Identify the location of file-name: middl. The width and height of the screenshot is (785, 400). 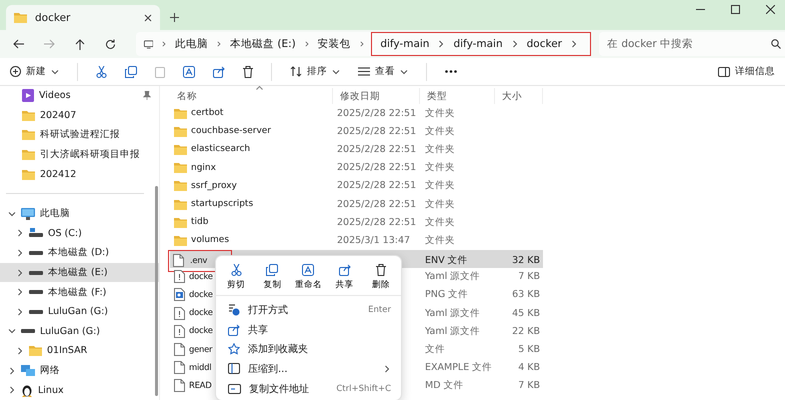
(200, 367).